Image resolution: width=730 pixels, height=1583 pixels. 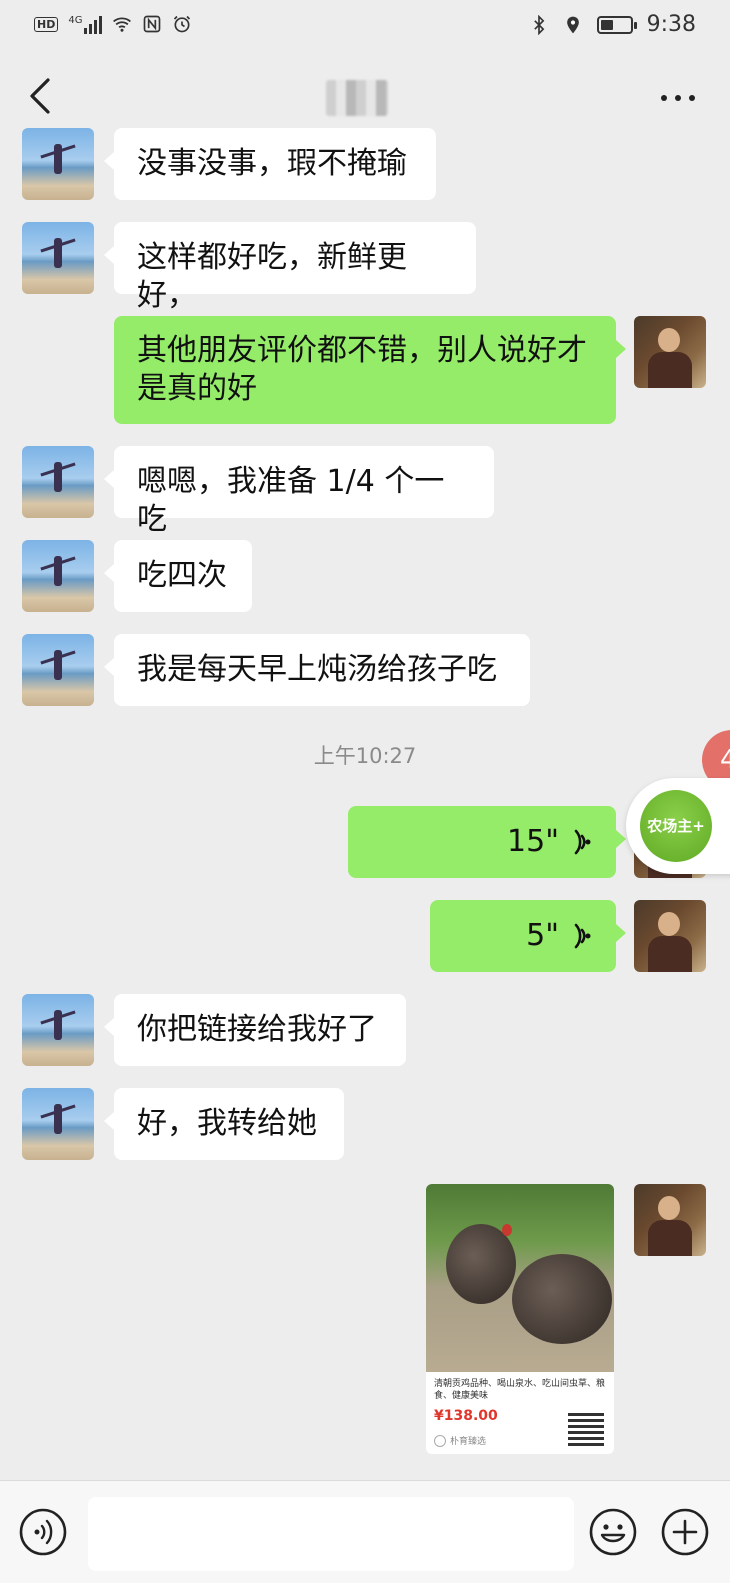 I want to click on product-card: 清朝贡鸡品种、喝山泉水、吃山间虫草、粮食、健康美味 ¥138.00 朴育臻选, so click(x=520, y=1319).